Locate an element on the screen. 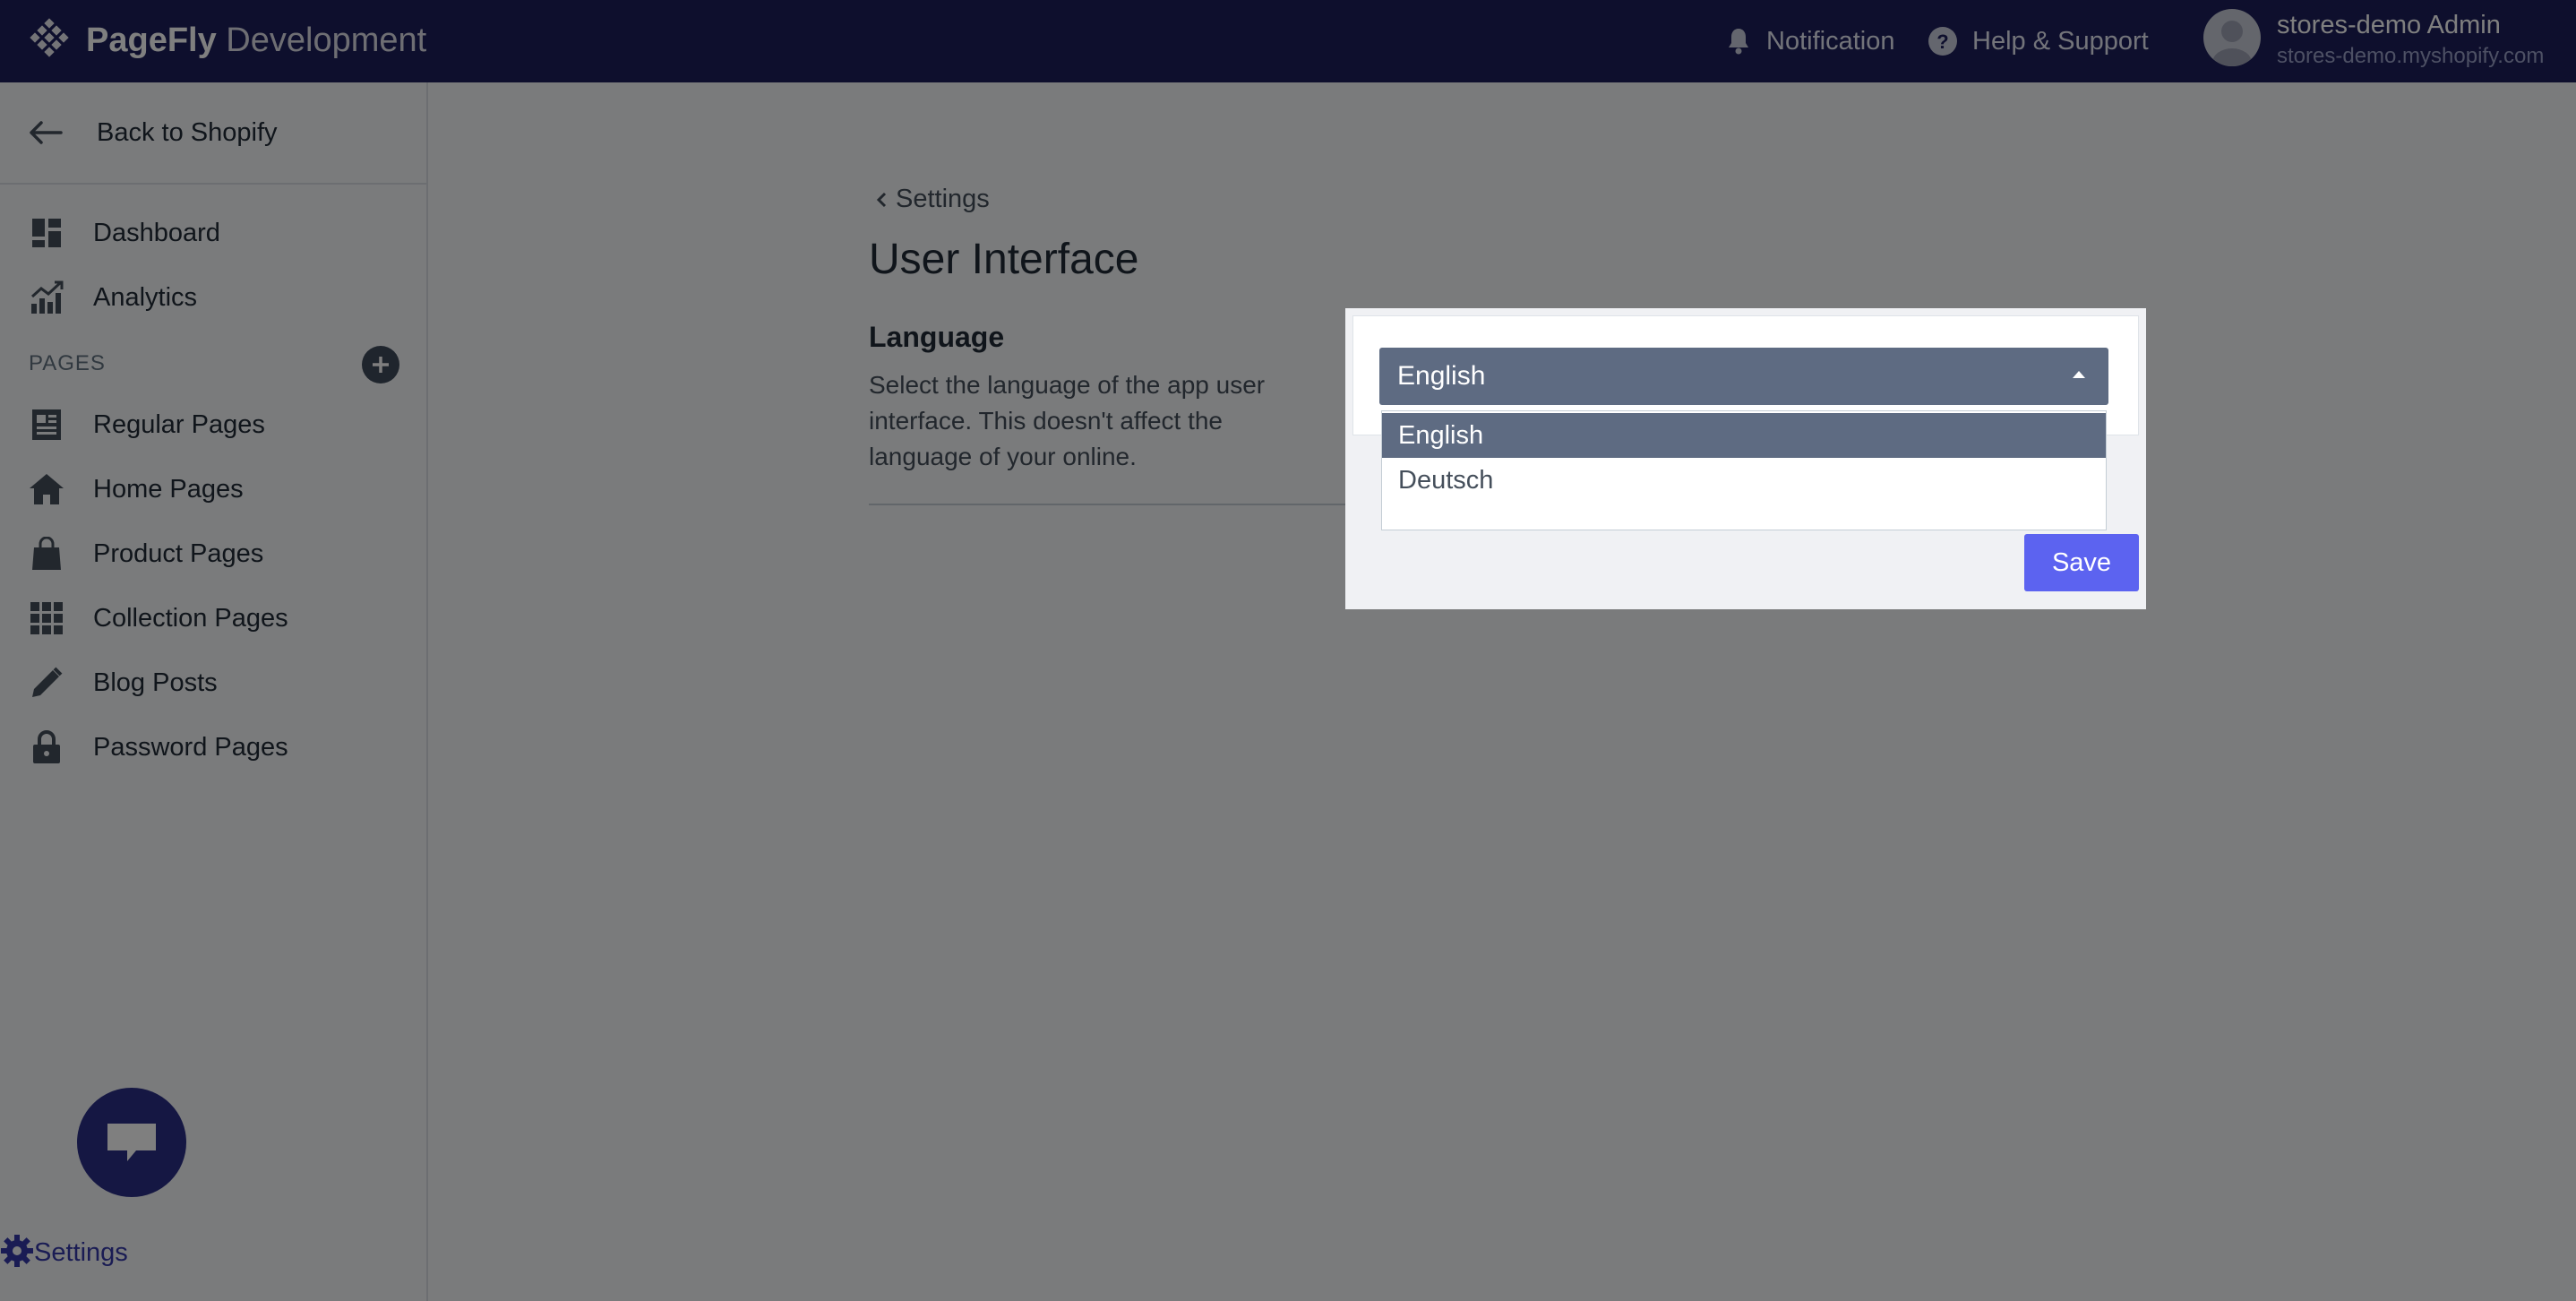  language-select: English is located at coordinates (1743, 376).